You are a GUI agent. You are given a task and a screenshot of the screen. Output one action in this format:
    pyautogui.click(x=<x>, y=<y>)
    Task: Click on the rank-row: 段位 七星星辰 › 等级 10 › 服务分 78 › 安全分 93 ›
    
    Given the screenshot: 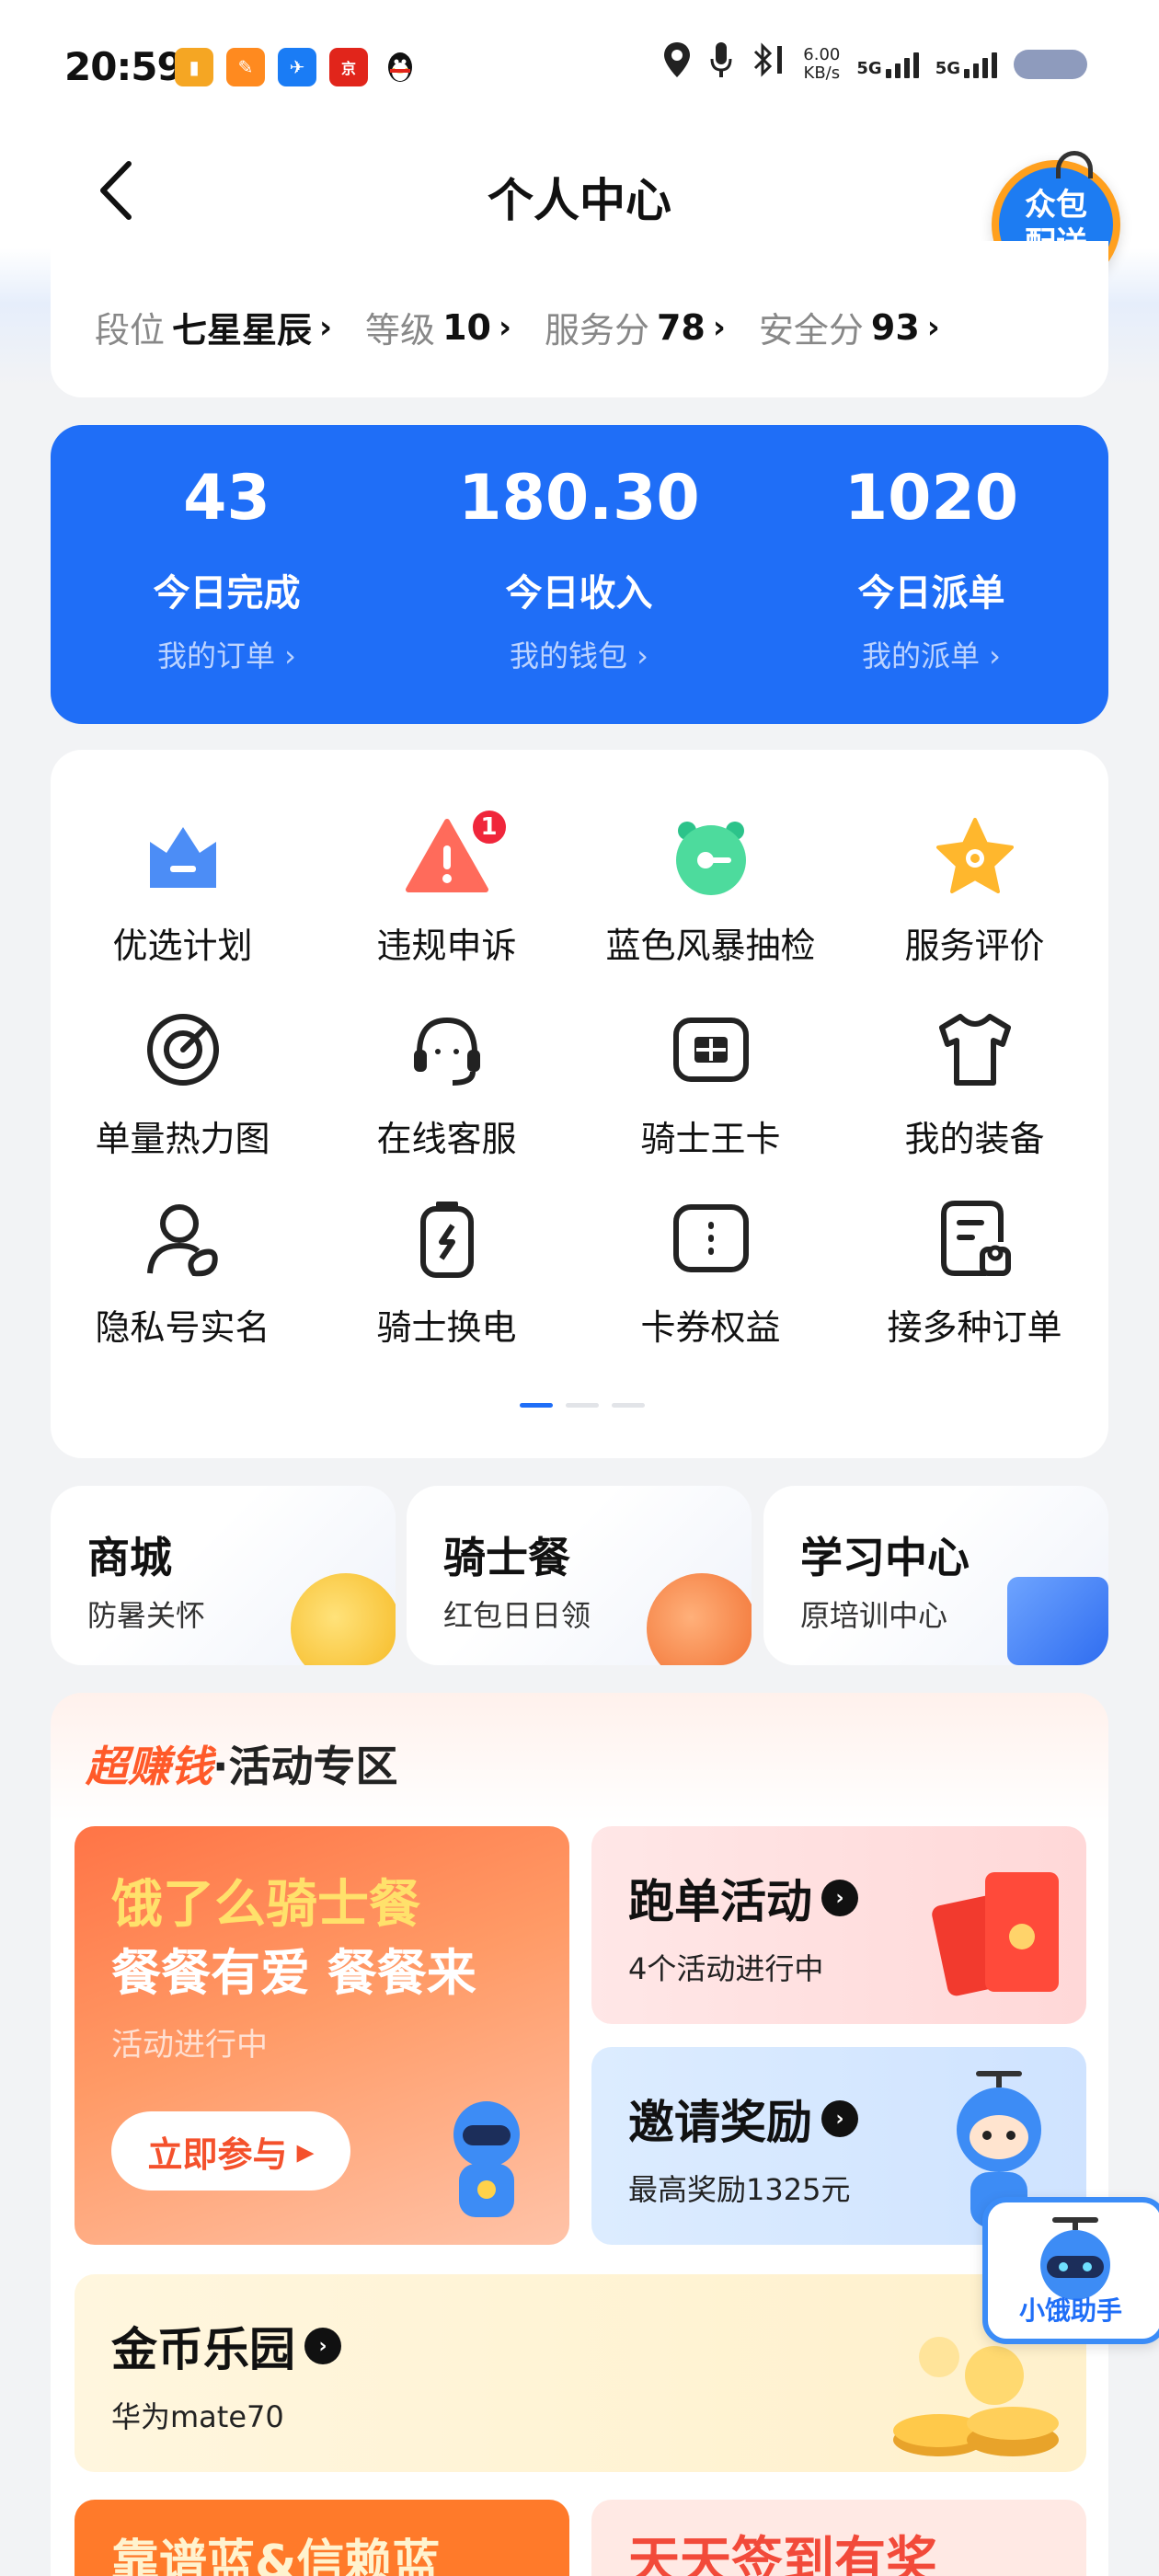 What is the action you would take?
    pyautogui.click(x=517, y=327)
    